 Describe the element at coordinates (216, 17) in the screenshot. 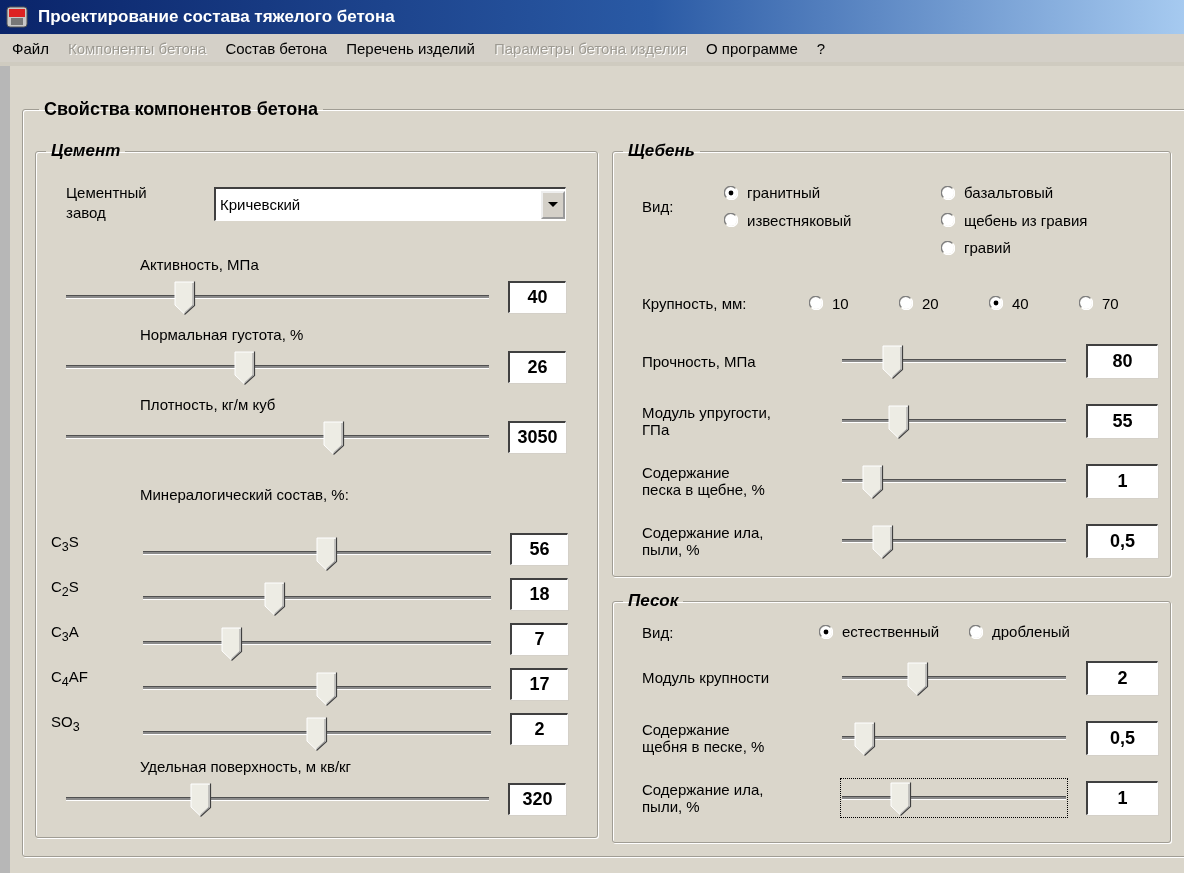

I see `window-title: Проектирование состава тяжелого бетона` at that location.